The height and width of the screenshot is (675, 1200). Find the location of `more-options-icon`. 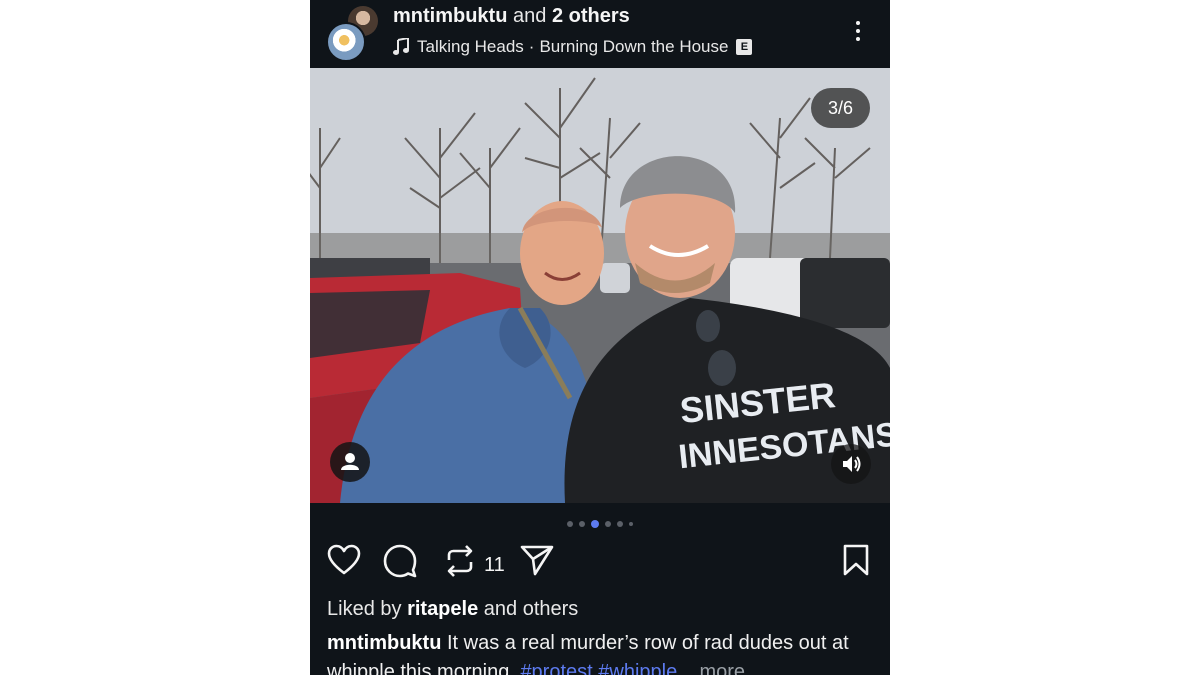

more-options-icon is located at coordinates (858, 32).